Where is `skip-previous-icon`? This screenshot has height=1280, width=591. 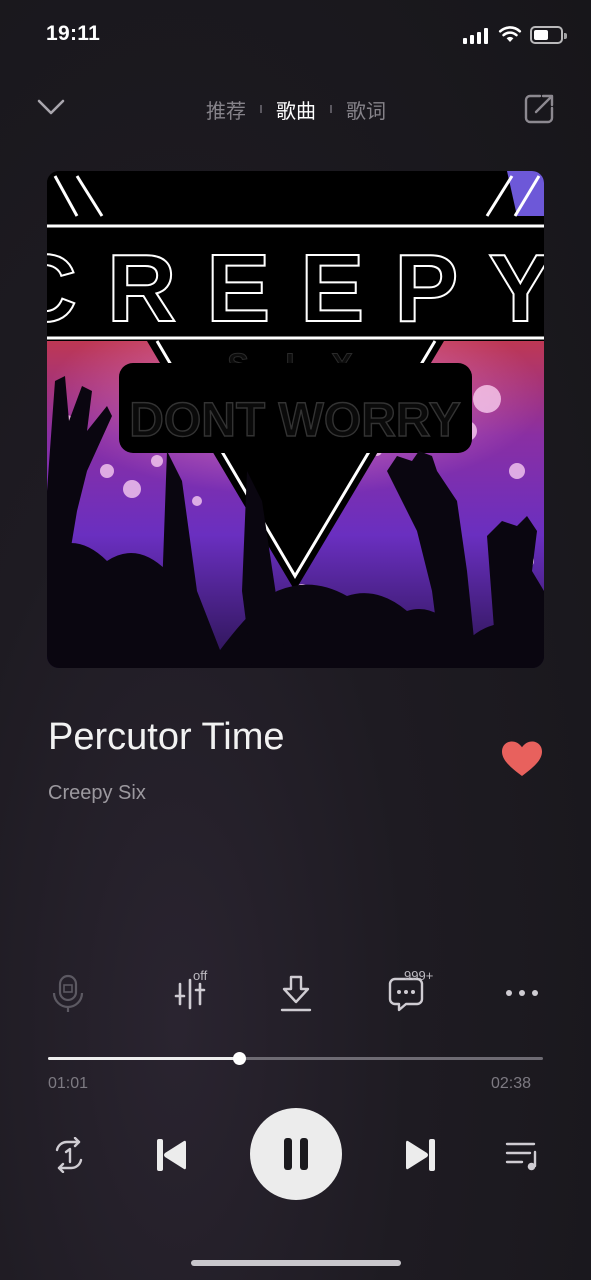
skip-previous-icon is located at coordinates (171, 1155).